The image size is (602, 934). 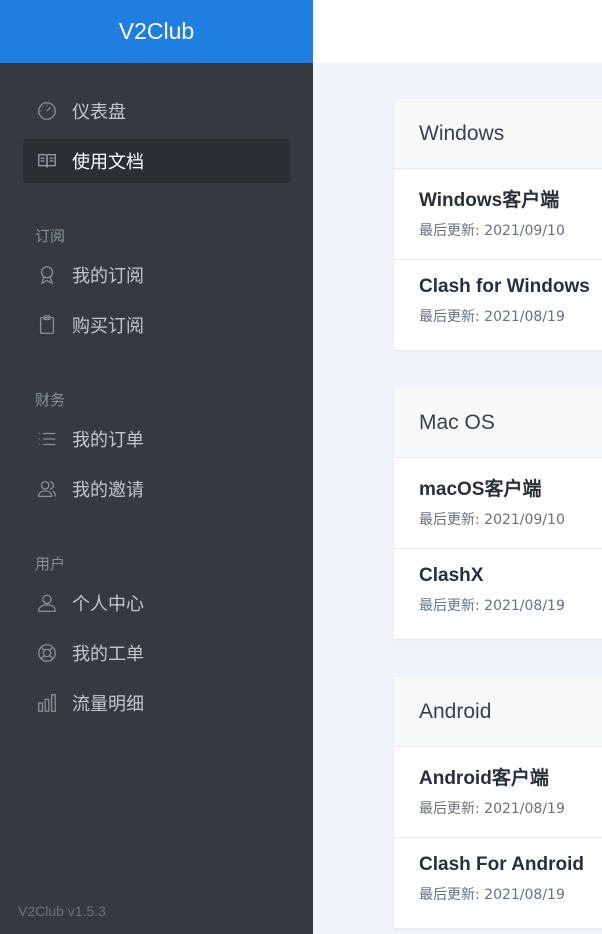 What do you see at coordinates (47, 439) in the screenshot?
I see `list-icon` at bounding box center [47, 439].